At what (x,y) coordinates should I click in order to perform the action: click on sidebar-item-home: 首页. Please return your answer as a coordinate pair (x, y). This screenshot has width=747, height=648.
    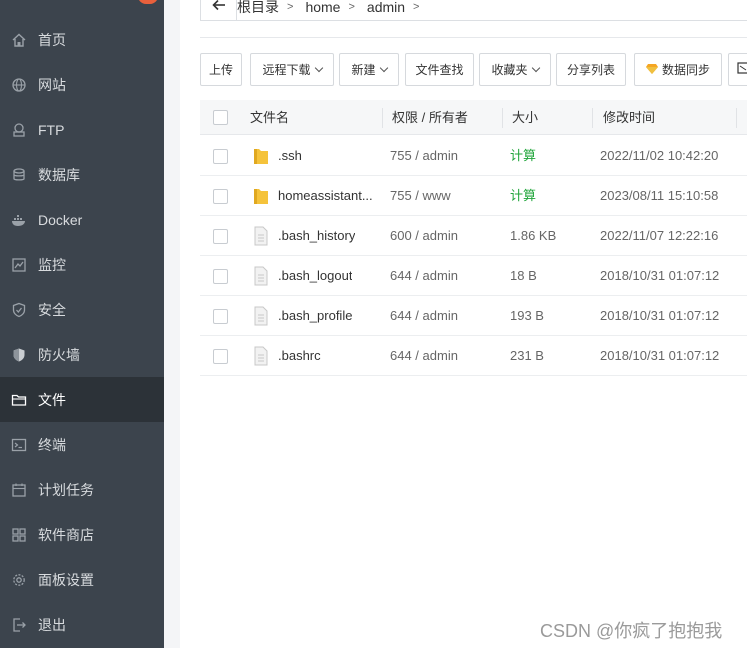
    Looking at the image, I should click on (82, 39).